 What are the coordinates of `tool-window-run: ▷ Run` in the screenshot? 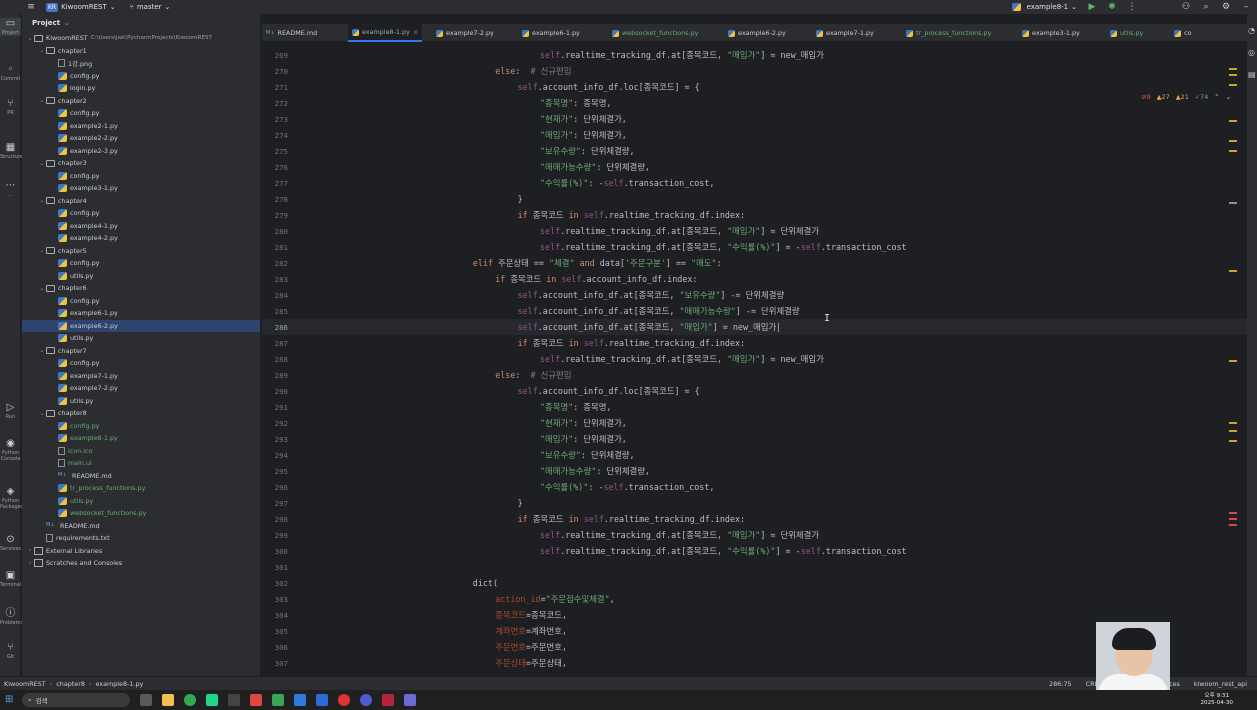 It's located at (10, 411).